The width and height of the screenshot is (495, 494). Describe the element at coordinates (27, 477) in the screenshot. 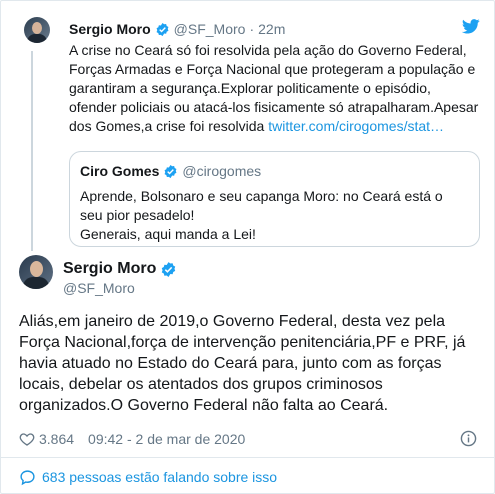

I see `speech-bubble-icon` at that location.